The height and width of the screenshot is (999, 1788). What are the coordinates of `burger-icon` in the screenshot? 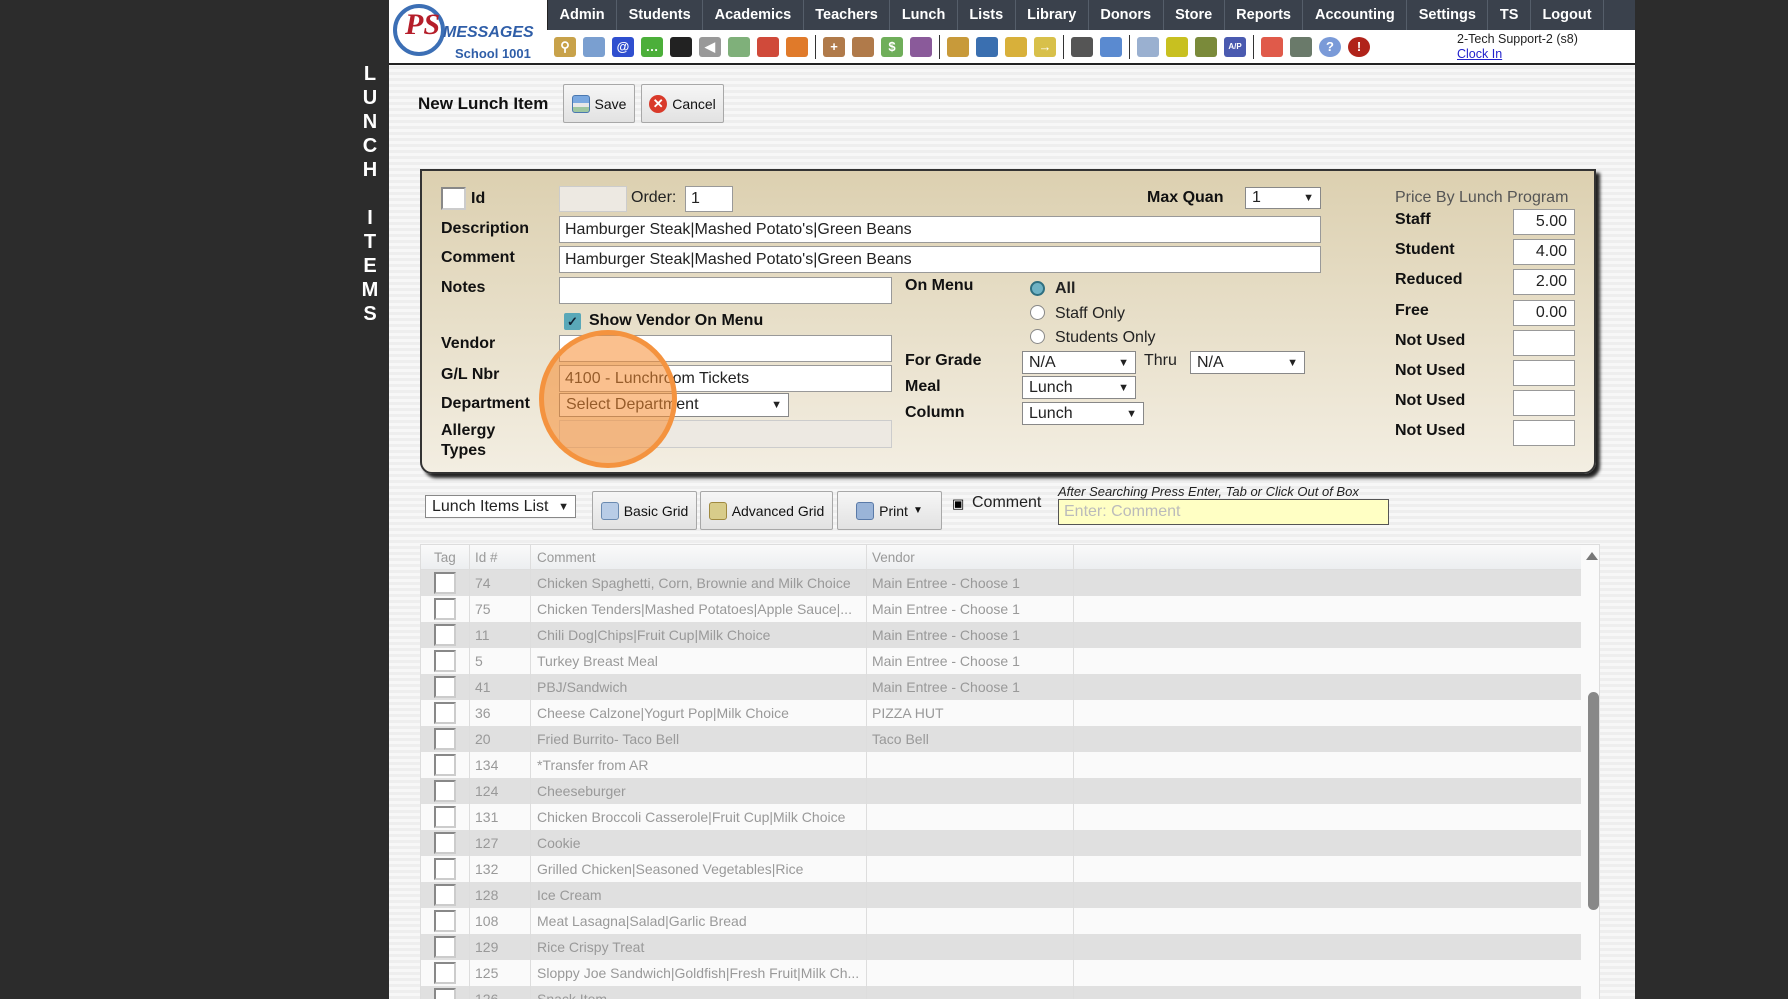 It's located at (958, 47).